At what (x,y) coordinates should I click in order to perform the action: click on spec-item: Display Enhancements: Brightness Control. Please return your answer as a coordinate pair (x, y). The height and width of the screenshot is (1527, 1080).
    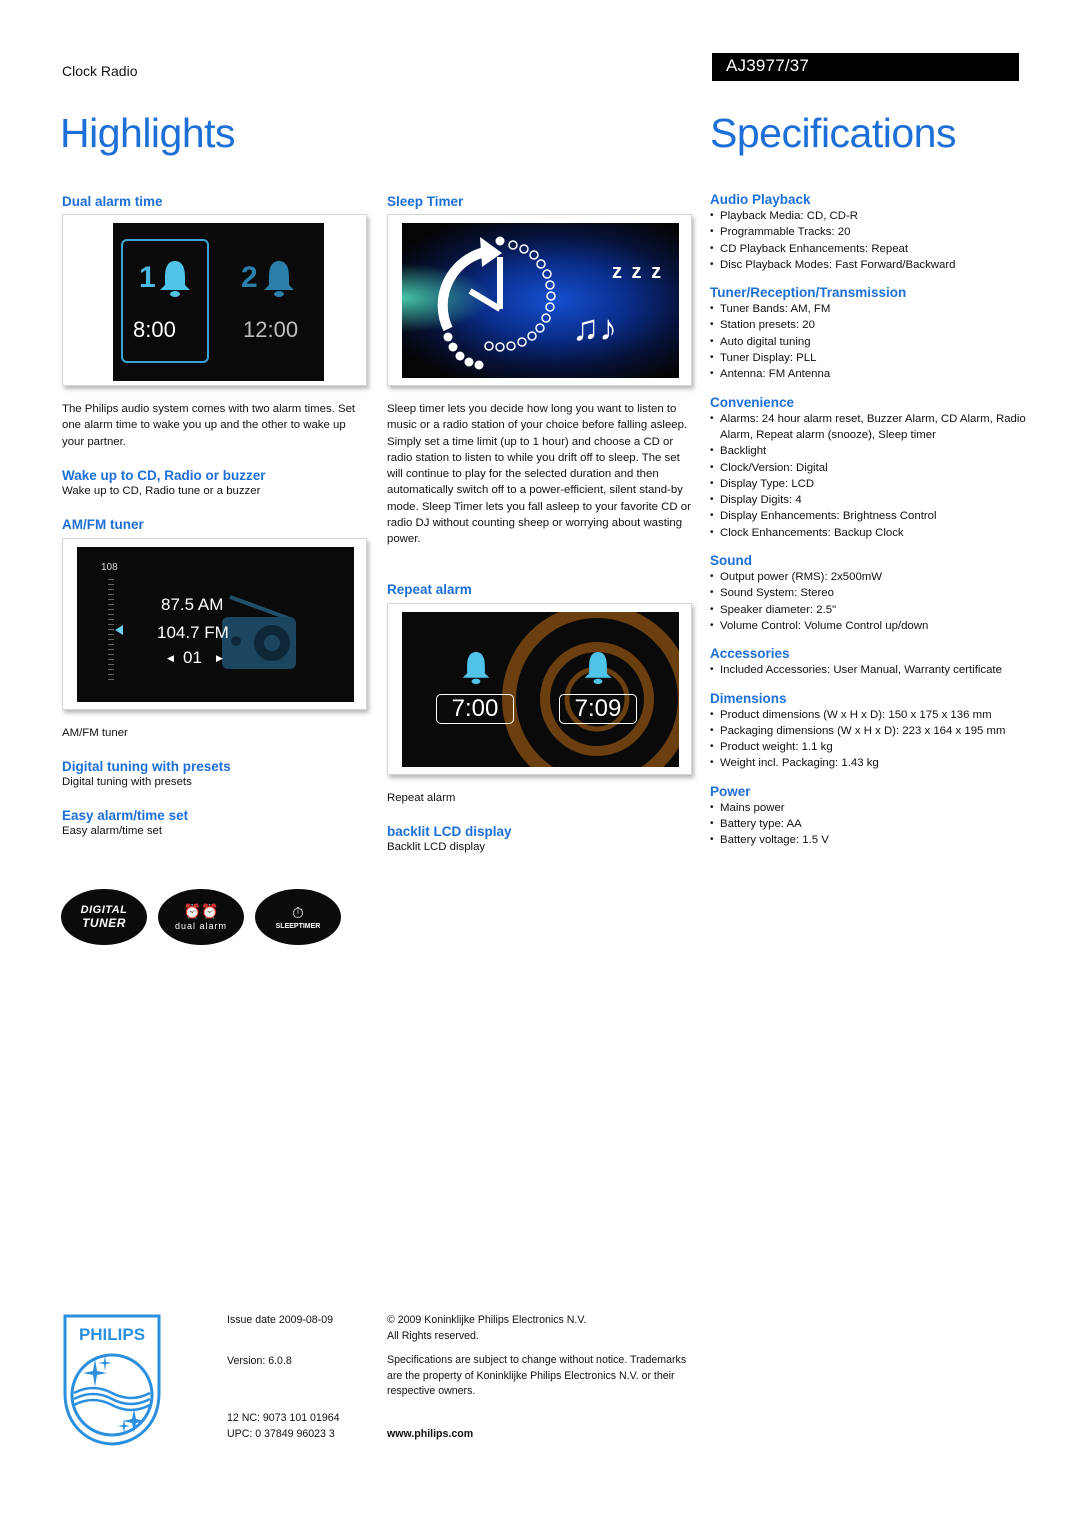
    Looking at the image, I should click on (870, 516).